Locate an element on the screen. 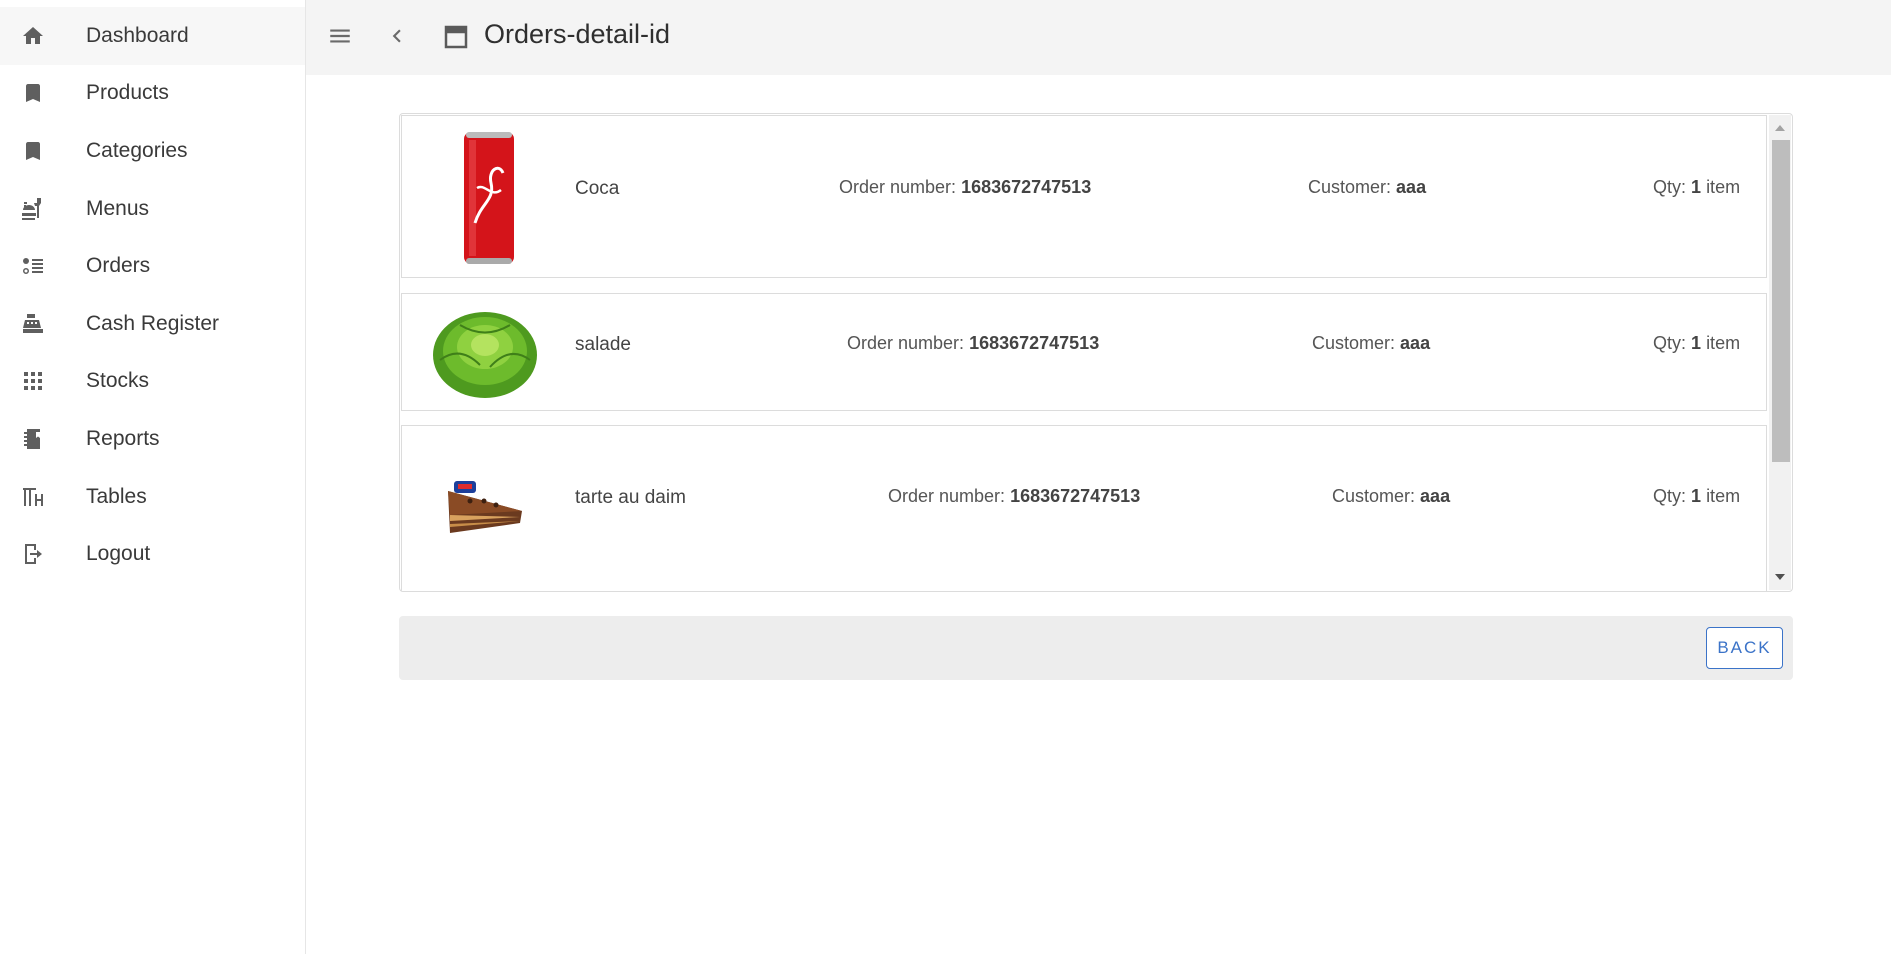 This screenshot has height=954, width=1891. table-furniture-icon is located at coordinates (33, 497).